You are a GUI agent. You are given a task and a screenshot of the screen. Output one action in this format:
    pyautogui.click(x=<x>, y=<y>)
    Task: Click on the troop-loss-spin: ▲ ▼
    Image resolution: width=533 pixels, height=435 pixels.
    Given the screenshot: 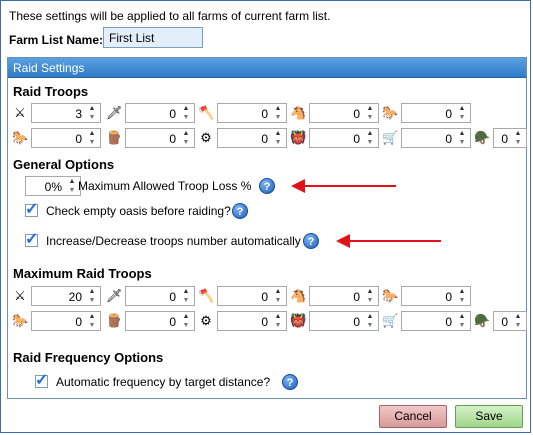 What is the action you would take?
    pyautogui.click(x=72, y=186)
    